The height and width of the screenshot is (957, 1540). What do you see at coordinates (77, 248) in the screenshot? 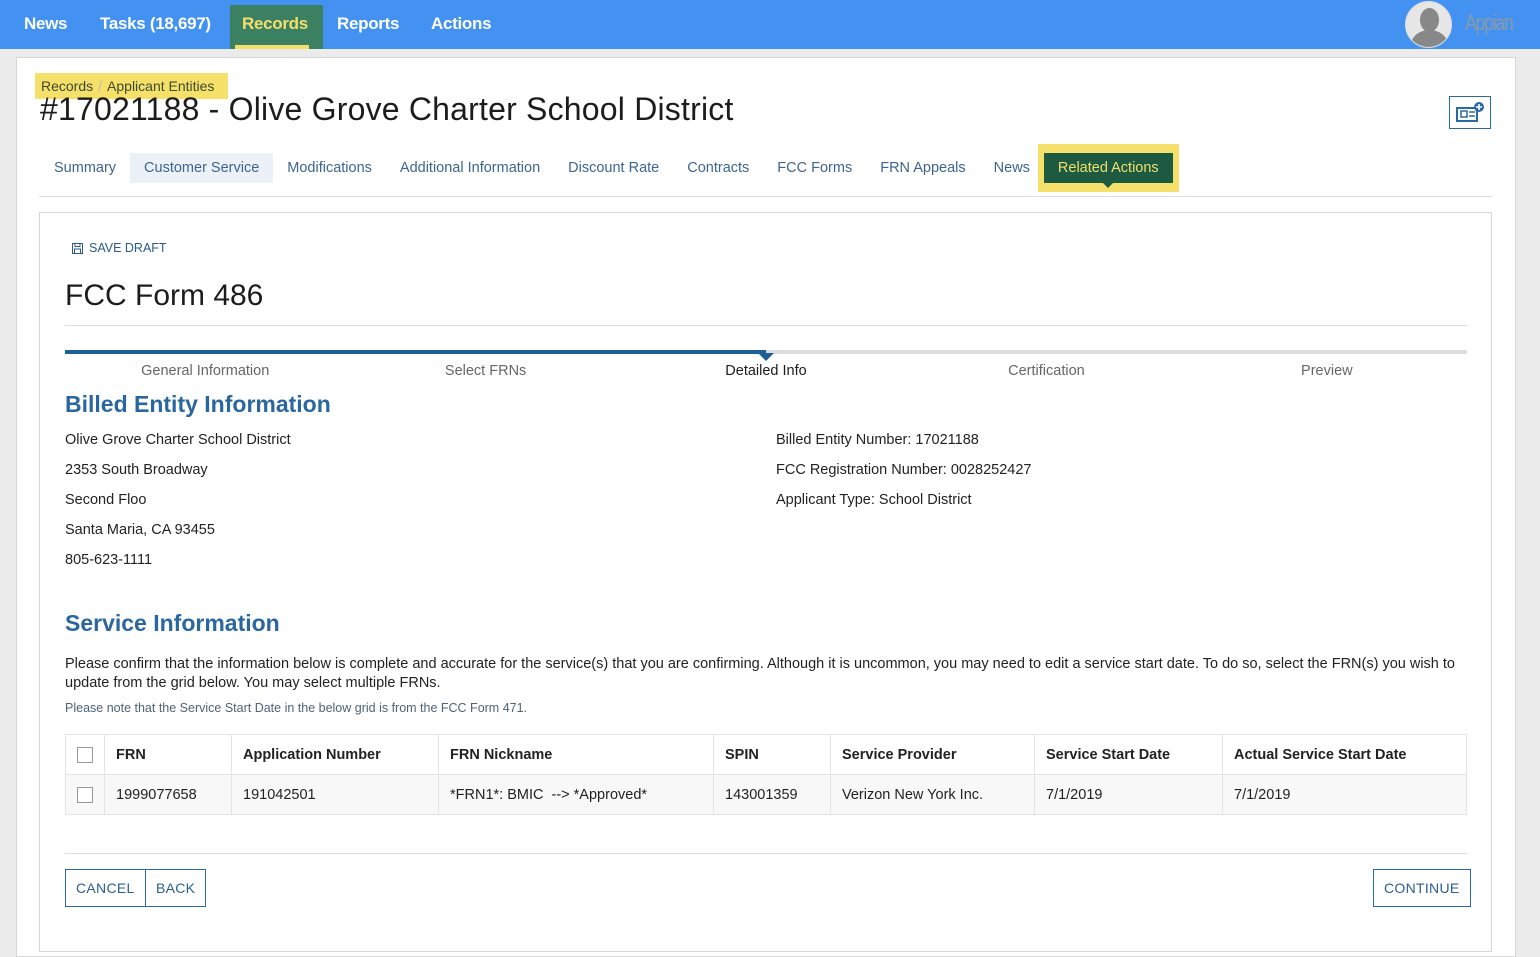
I see `floppy-disk-icon` at bounding box center [77, 248].